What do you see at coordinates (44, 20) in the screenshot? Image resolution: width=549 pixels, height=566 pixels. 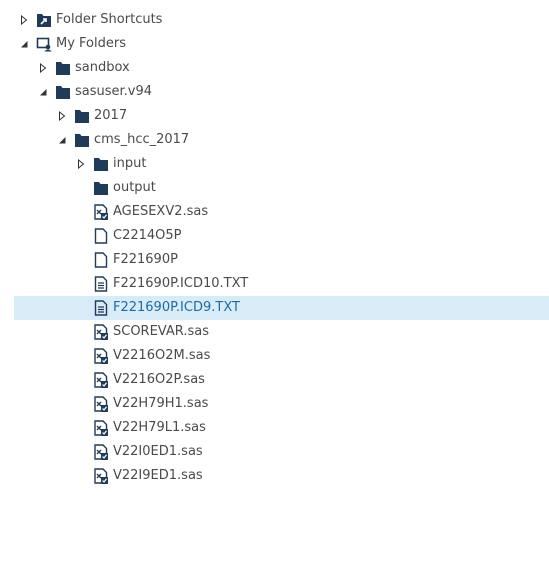 I see `shortcut-folder-icon` at bounding box center [44, 20].